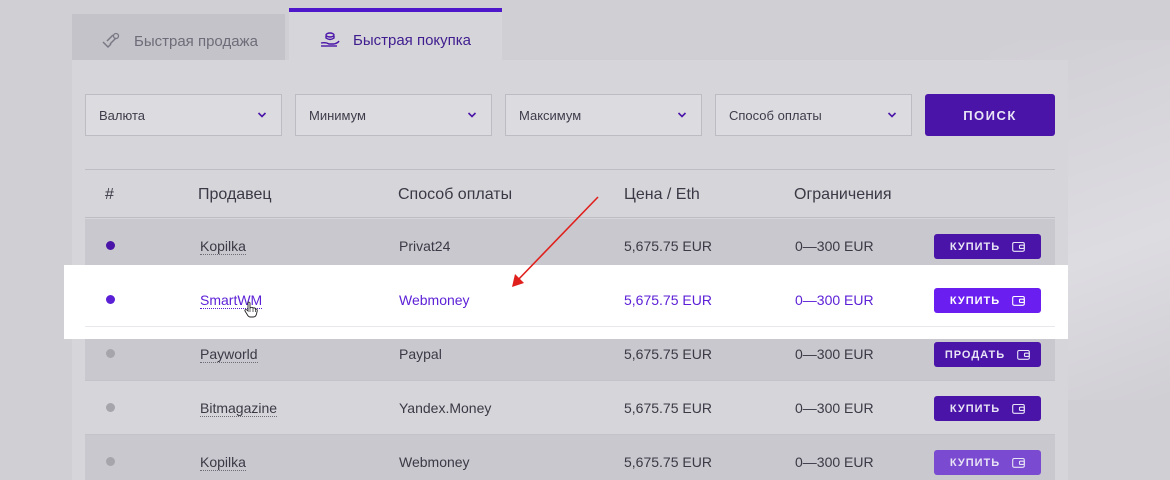 The image size is (1170, 480). Describe the element at coordinates (425, 246) in the screenshot. I see `payment-method-cell: Privat24` at that location.